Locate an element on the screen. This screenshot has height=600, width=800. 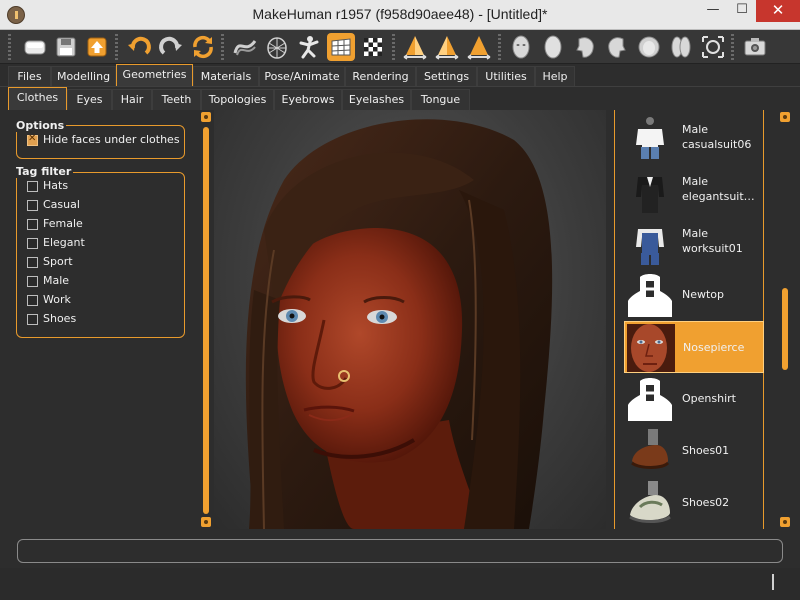
nosepierce-thumbnail-icon is located at coordinates (651, 348).